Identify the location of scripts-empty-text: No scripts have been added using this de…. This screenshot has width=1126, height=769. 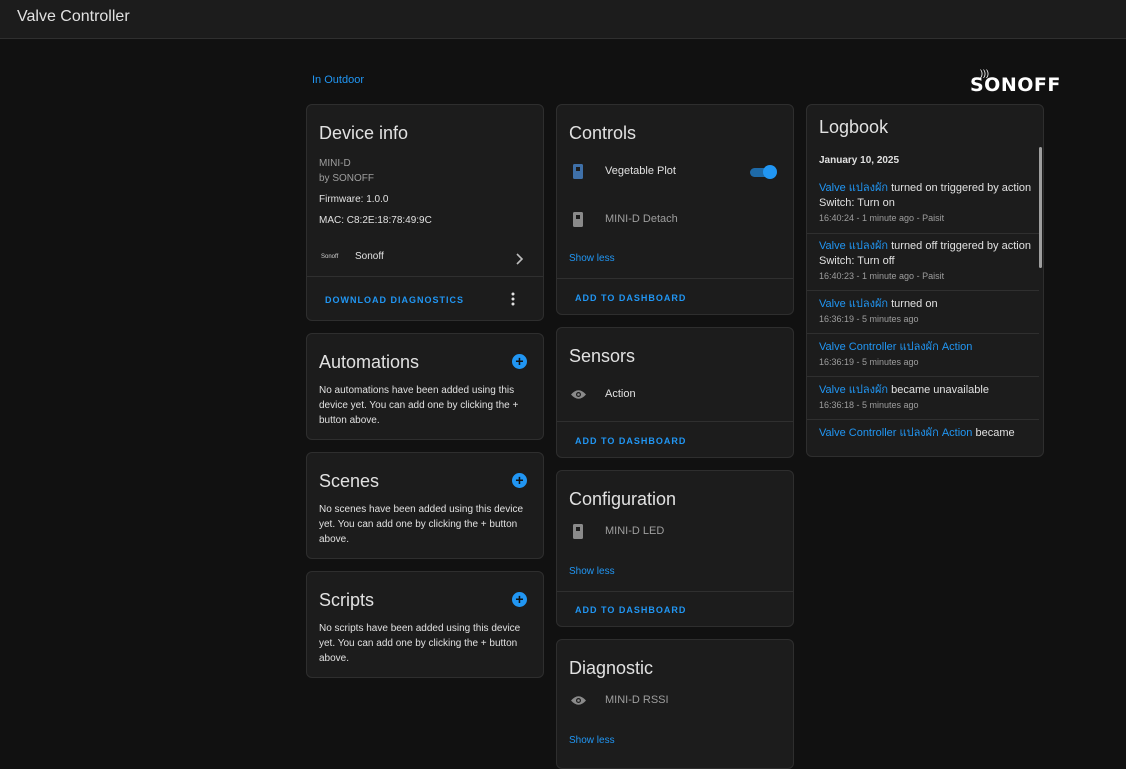
(420, 643).